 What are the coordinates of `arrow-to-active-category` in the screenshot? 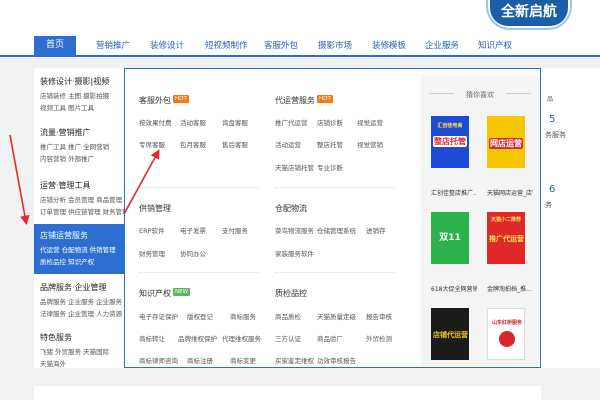 It's located at (19, 180).